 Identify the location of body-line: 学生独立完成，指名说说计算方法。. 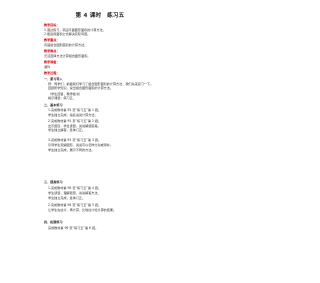
(73, 115).